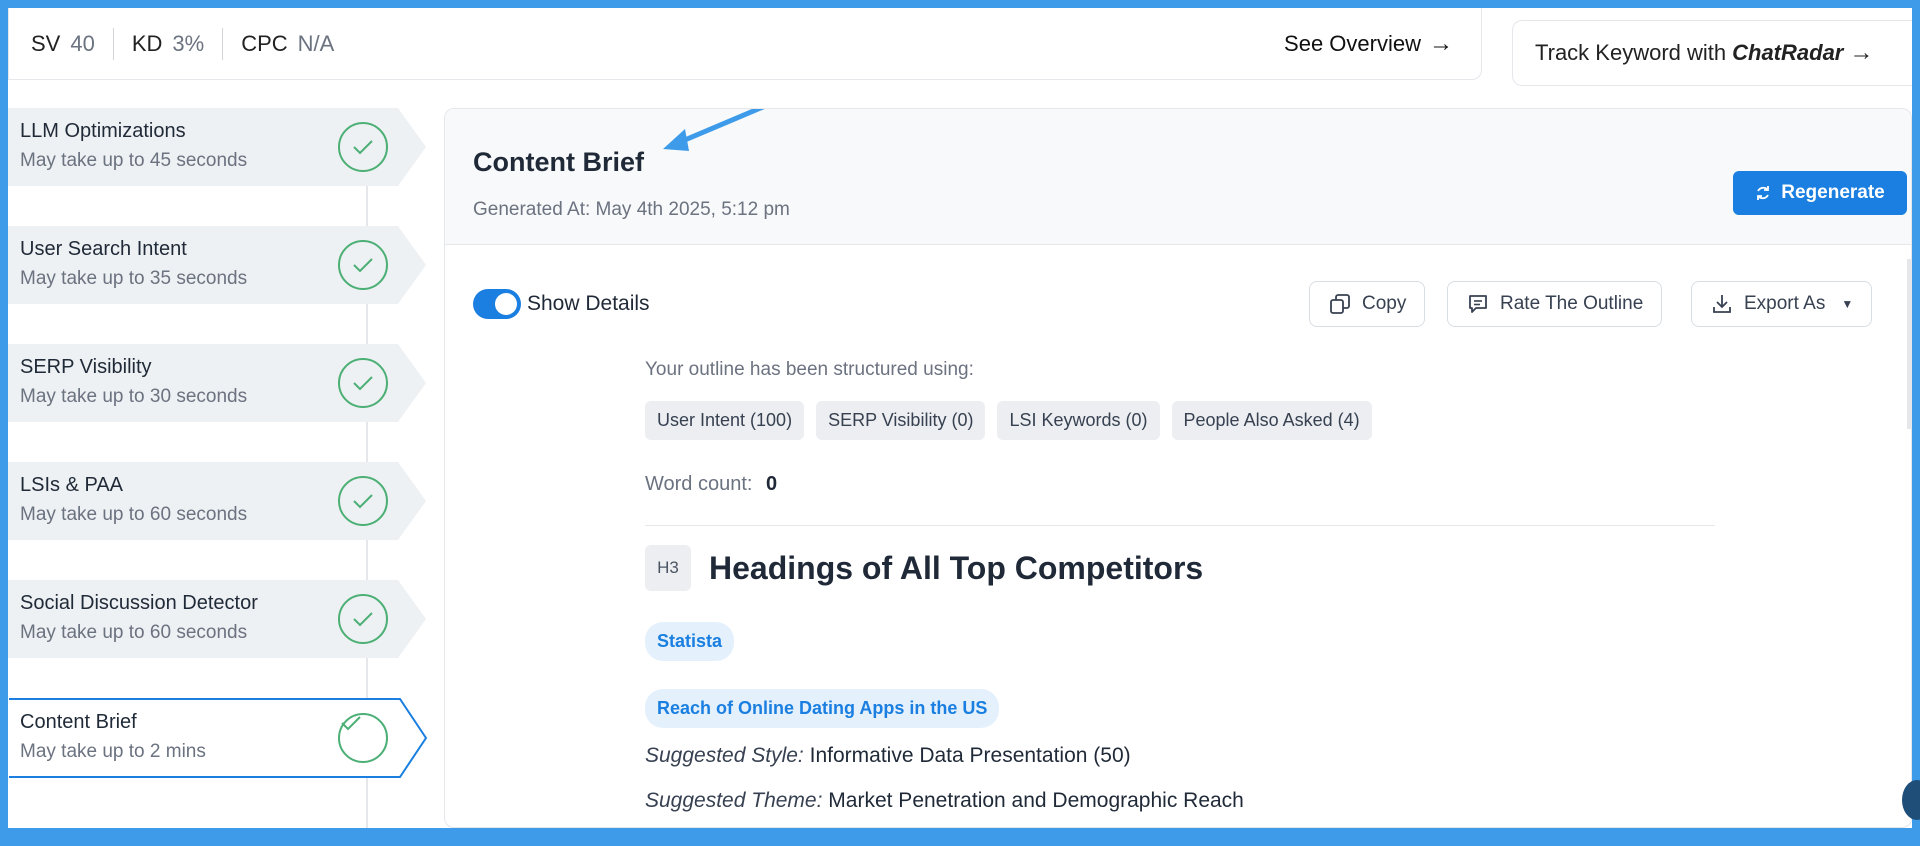 Image resolution: width=1920 pixels, height=846 pixels. Describe the element at coordinates (956, 568) in the screenshot. I see `outline-heading: Headings of All Top Competitors` at that location.